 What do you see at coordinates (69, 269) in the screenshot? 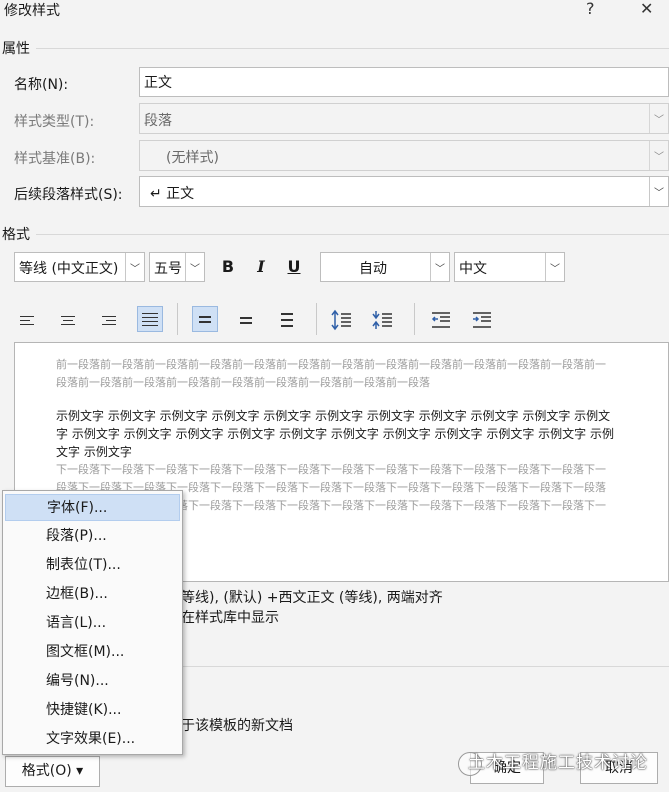
I see `font-value: 等线 (中文正文)` at bounding box center [69, 269].